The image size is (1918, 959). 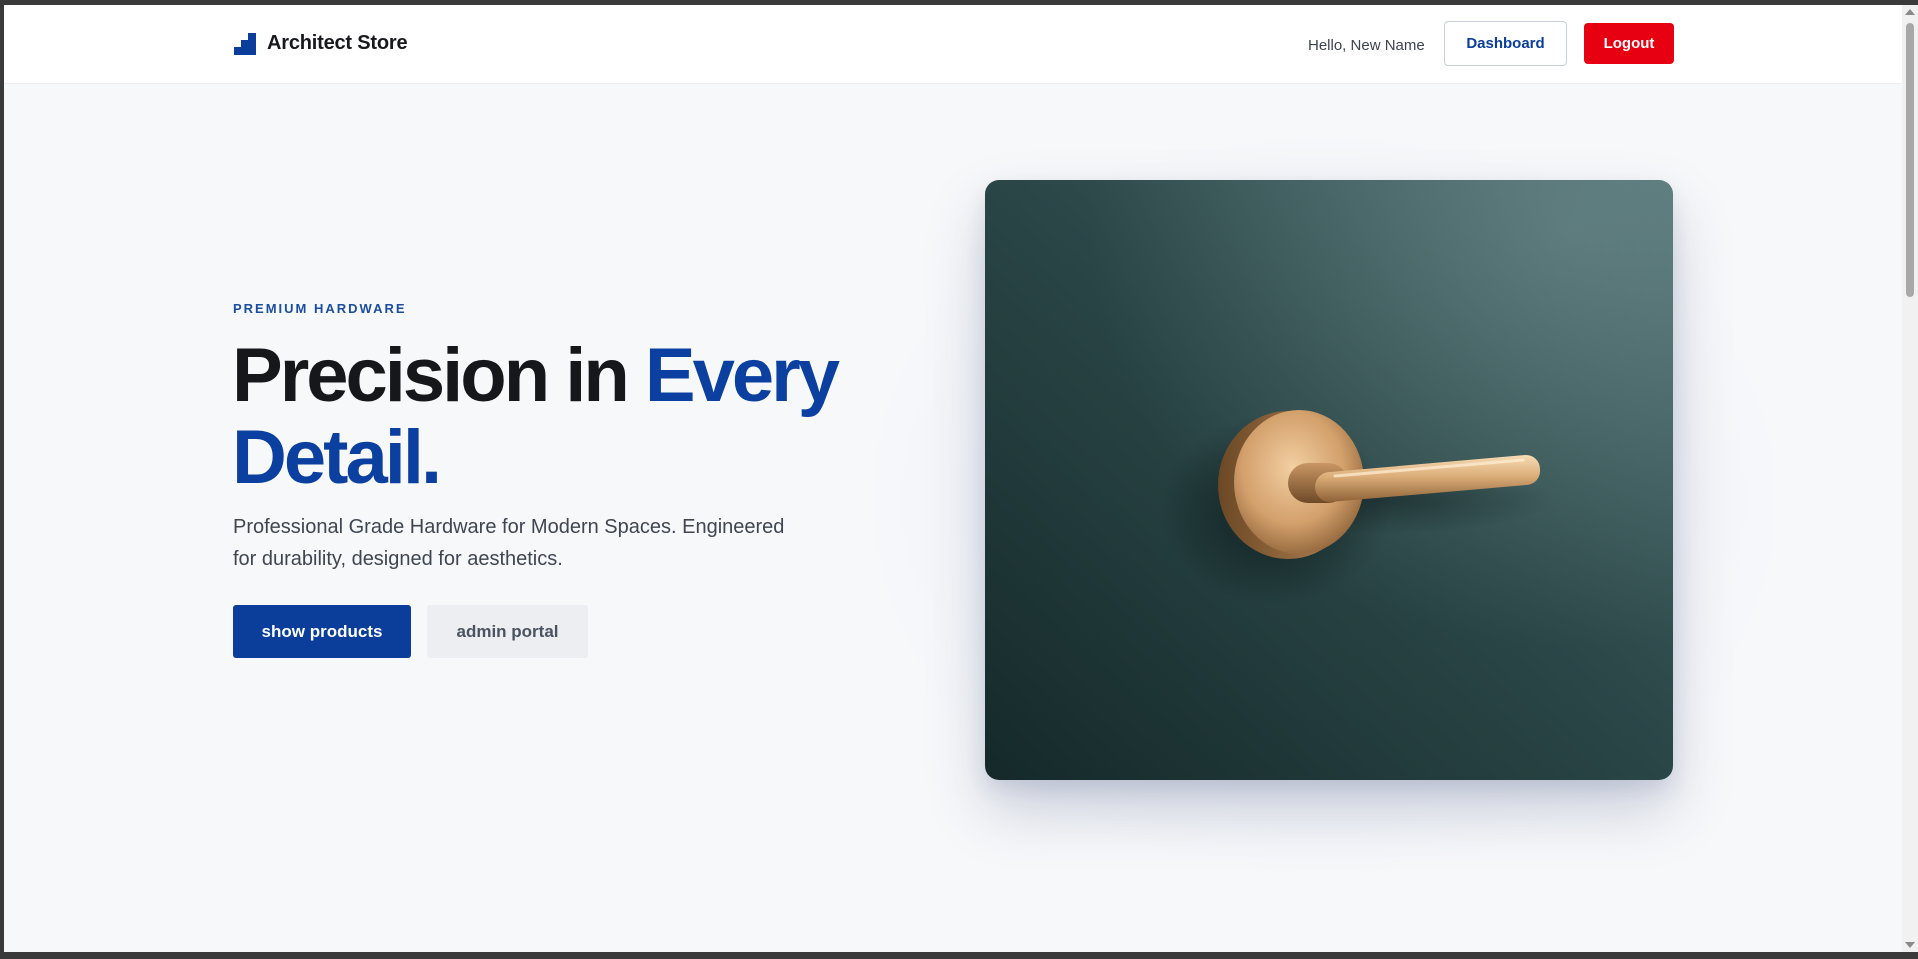 I want to click on user-greeting: Hello, New Name, so click(x=1366, y=45).